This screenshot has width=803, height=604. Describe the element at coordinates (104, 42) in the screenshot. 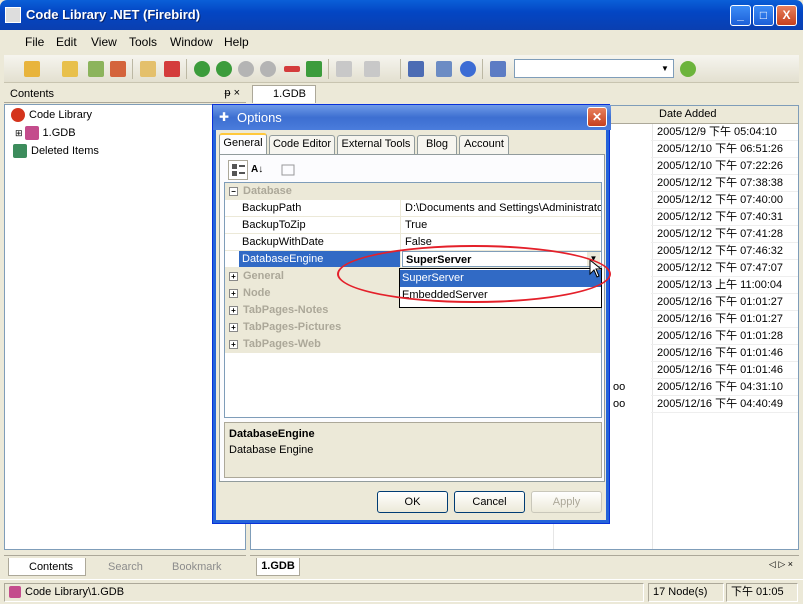

I see `menu-view: View` at that location.